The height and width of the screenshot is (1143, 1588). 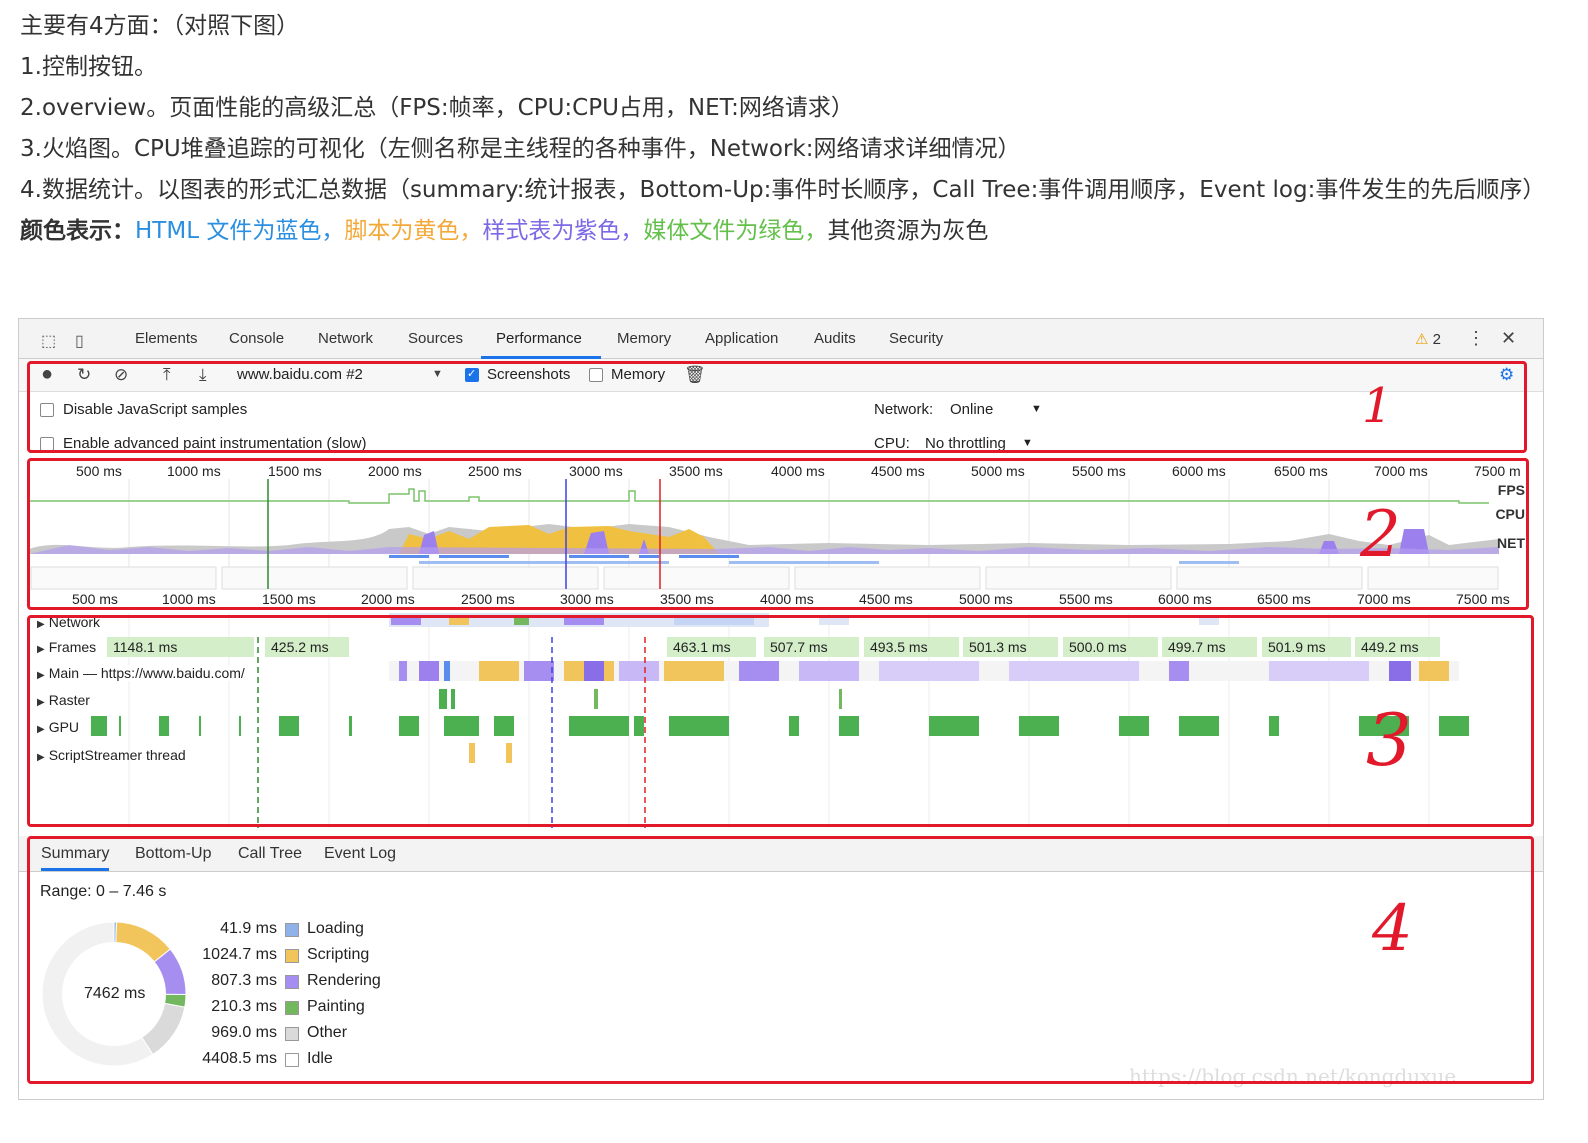 What do you see at coordinates (908, 231) in the screenshot?
I see `color-other: 其他资源为灰色` at bounding box center [908, 231].